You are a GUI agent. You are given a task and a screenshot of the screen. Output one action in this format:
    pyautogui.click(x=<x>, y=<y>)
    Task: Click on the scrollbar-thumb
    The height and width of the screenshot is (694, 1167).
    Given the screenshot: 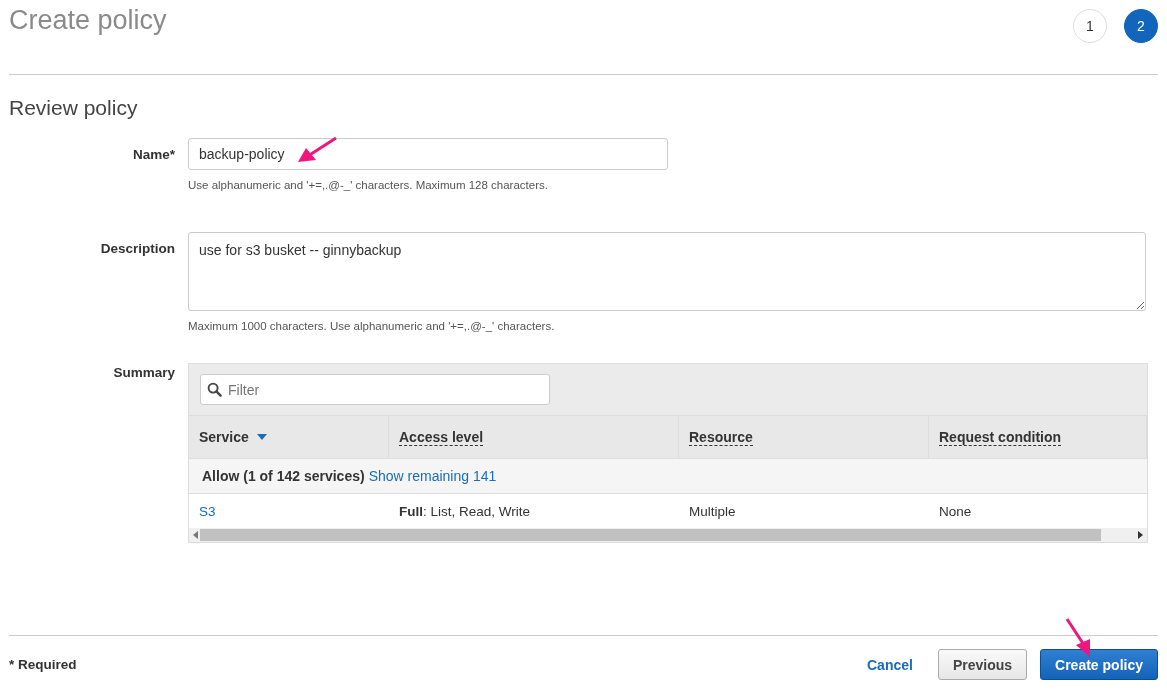 What is the action you would take?
    pyautogui.click(x=650, y=535)
    